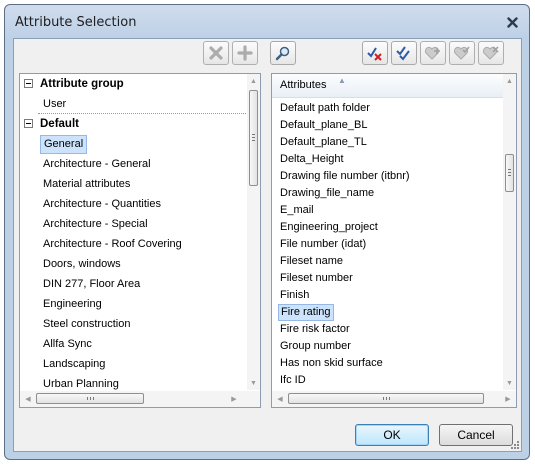 The width and height of the screenshot is (535, 464). I want to click on uncheck-all-button, so click(375, 53).